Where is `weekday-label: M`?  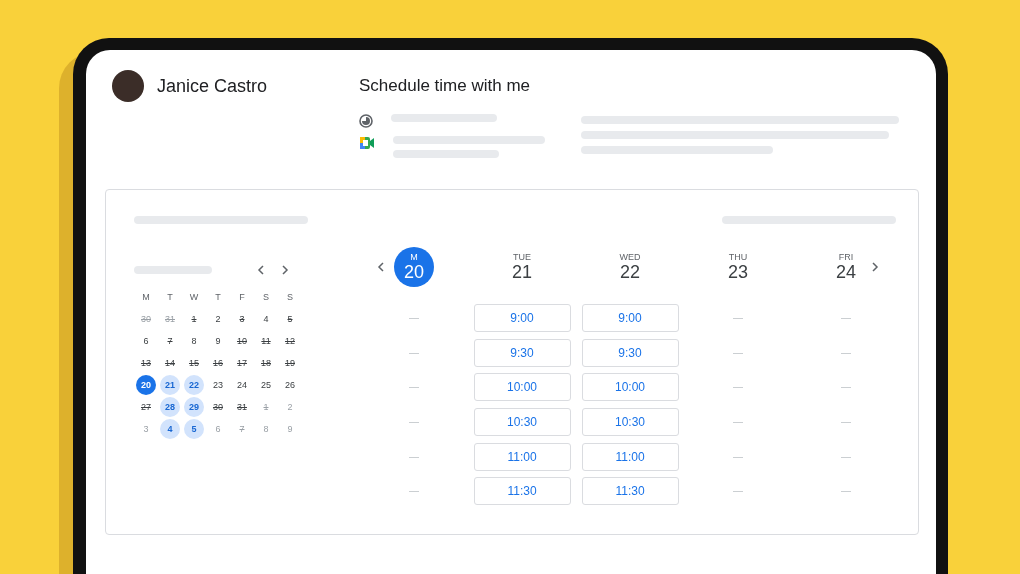
weekday-label: M is located at coordinates (146, 297).